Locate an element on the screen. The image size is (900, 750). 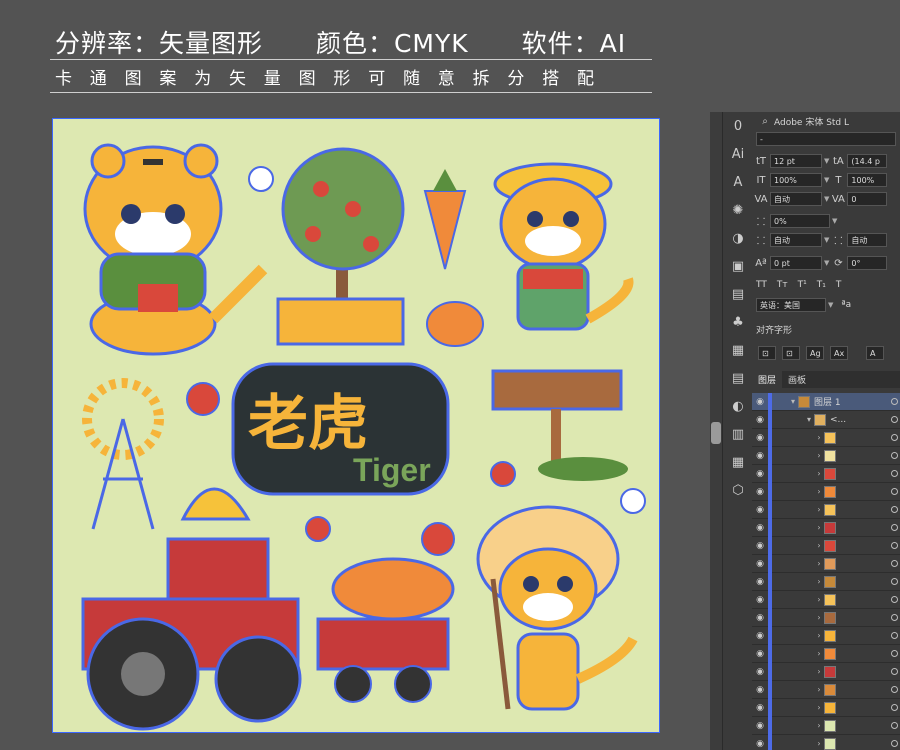
tool-icon-9: ▤ is located at coordinates (738, 378).